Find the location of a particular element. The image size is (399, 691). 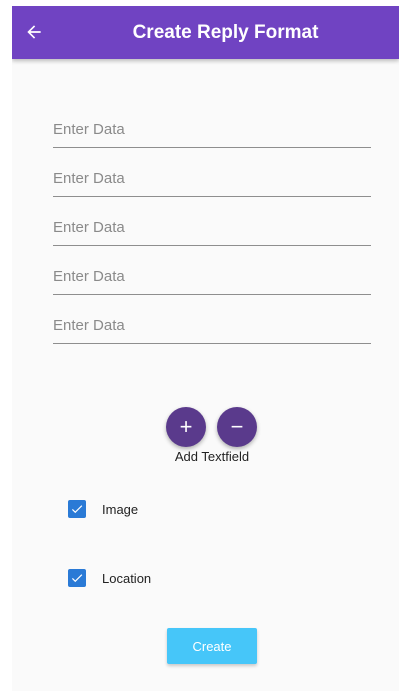

page-title: Create Reply Format is located at coordinates (225, 32).